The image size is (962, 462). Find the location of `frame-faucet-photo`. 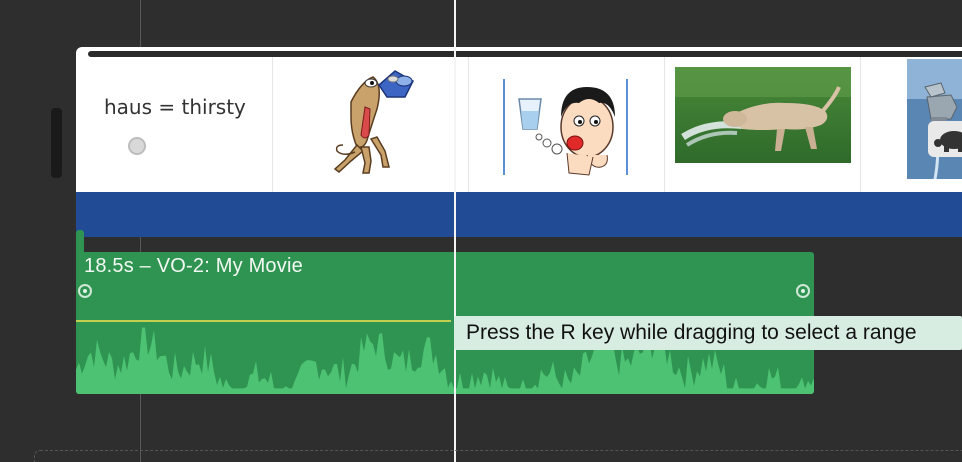

frame-faucet-photo is located at coordinates (911, 124).